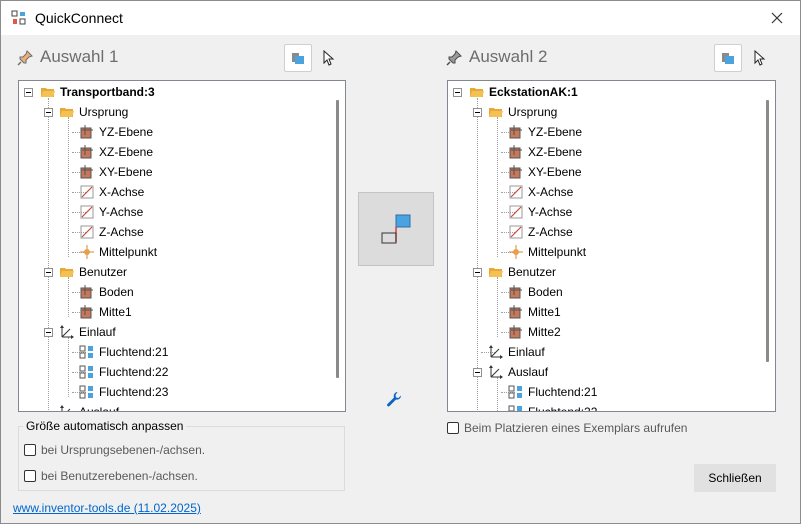  I want to click on app-icon, so click(18, 17).